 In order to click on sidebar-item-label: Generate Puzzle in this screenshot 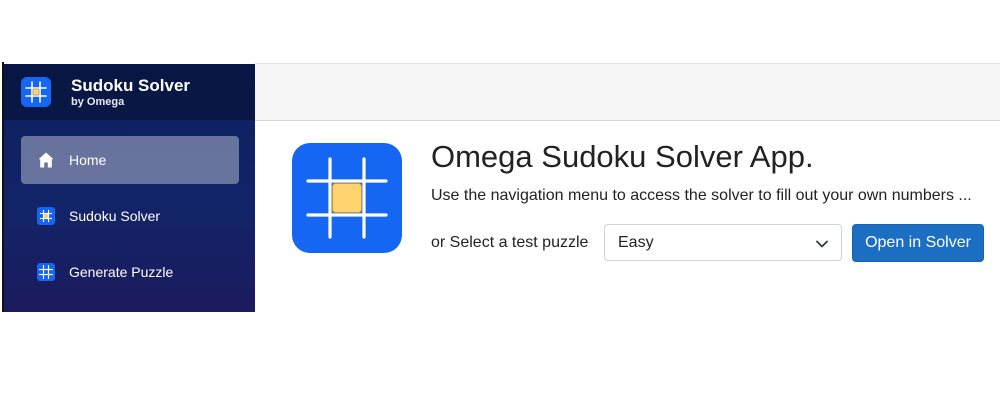, I will do `click(121, 272)`.